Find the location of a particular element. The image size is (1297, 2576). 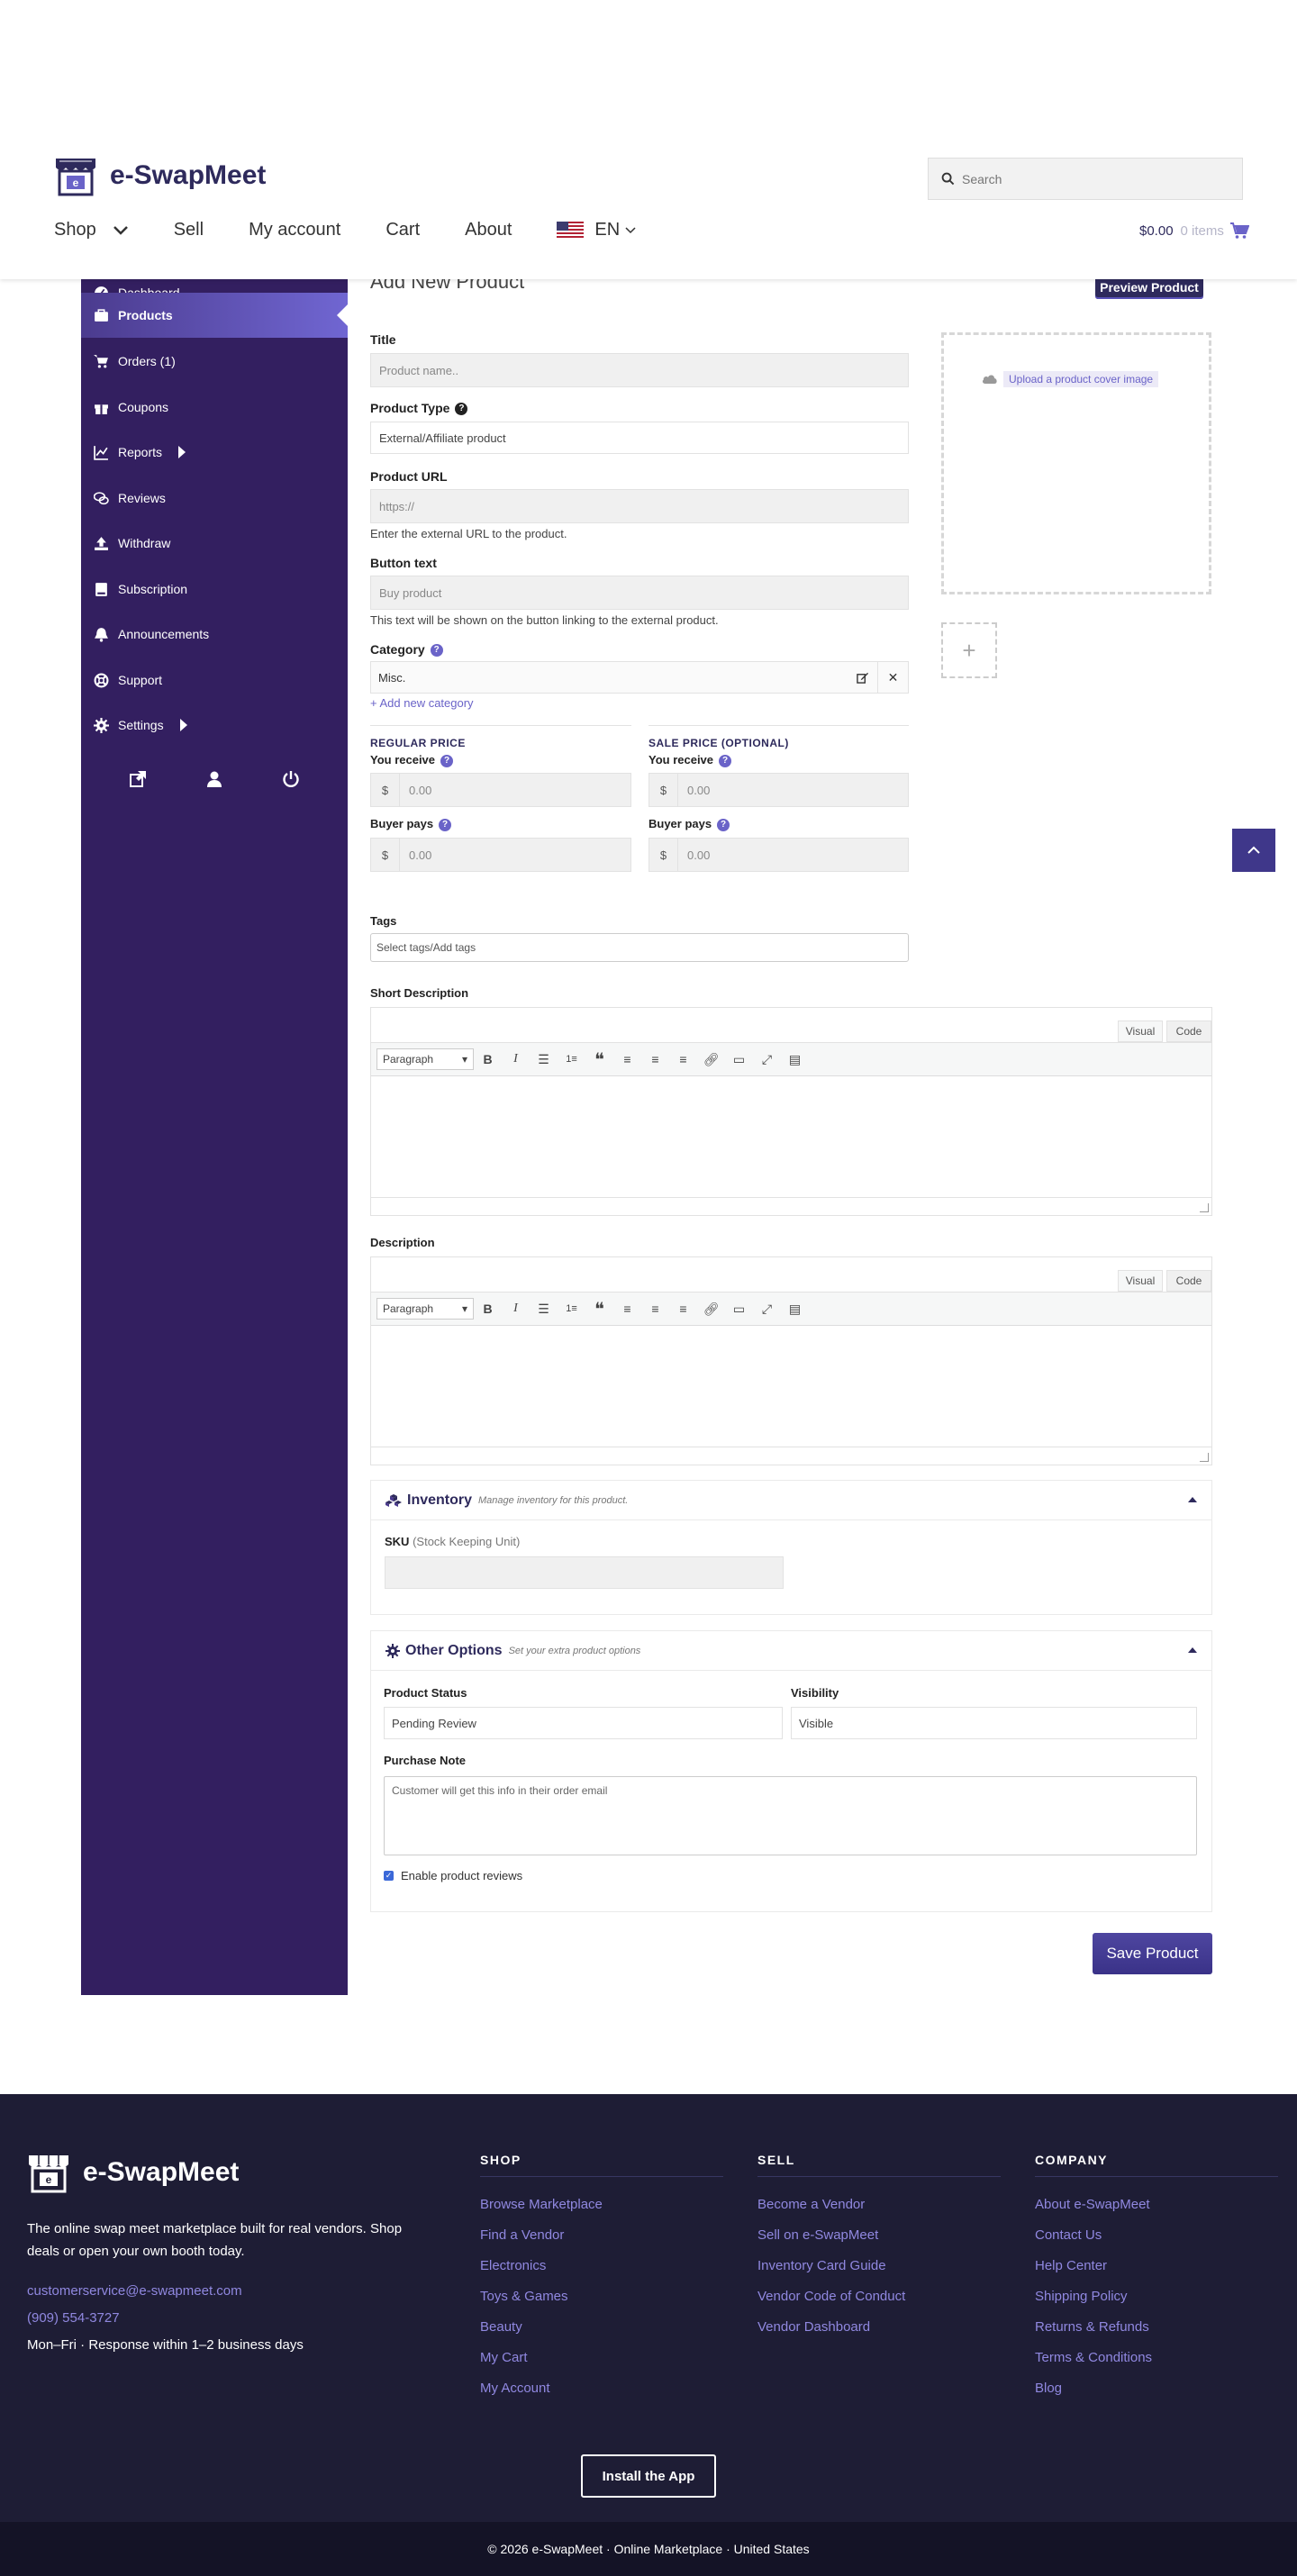

sku-input is located at coordinates (584, 1572).